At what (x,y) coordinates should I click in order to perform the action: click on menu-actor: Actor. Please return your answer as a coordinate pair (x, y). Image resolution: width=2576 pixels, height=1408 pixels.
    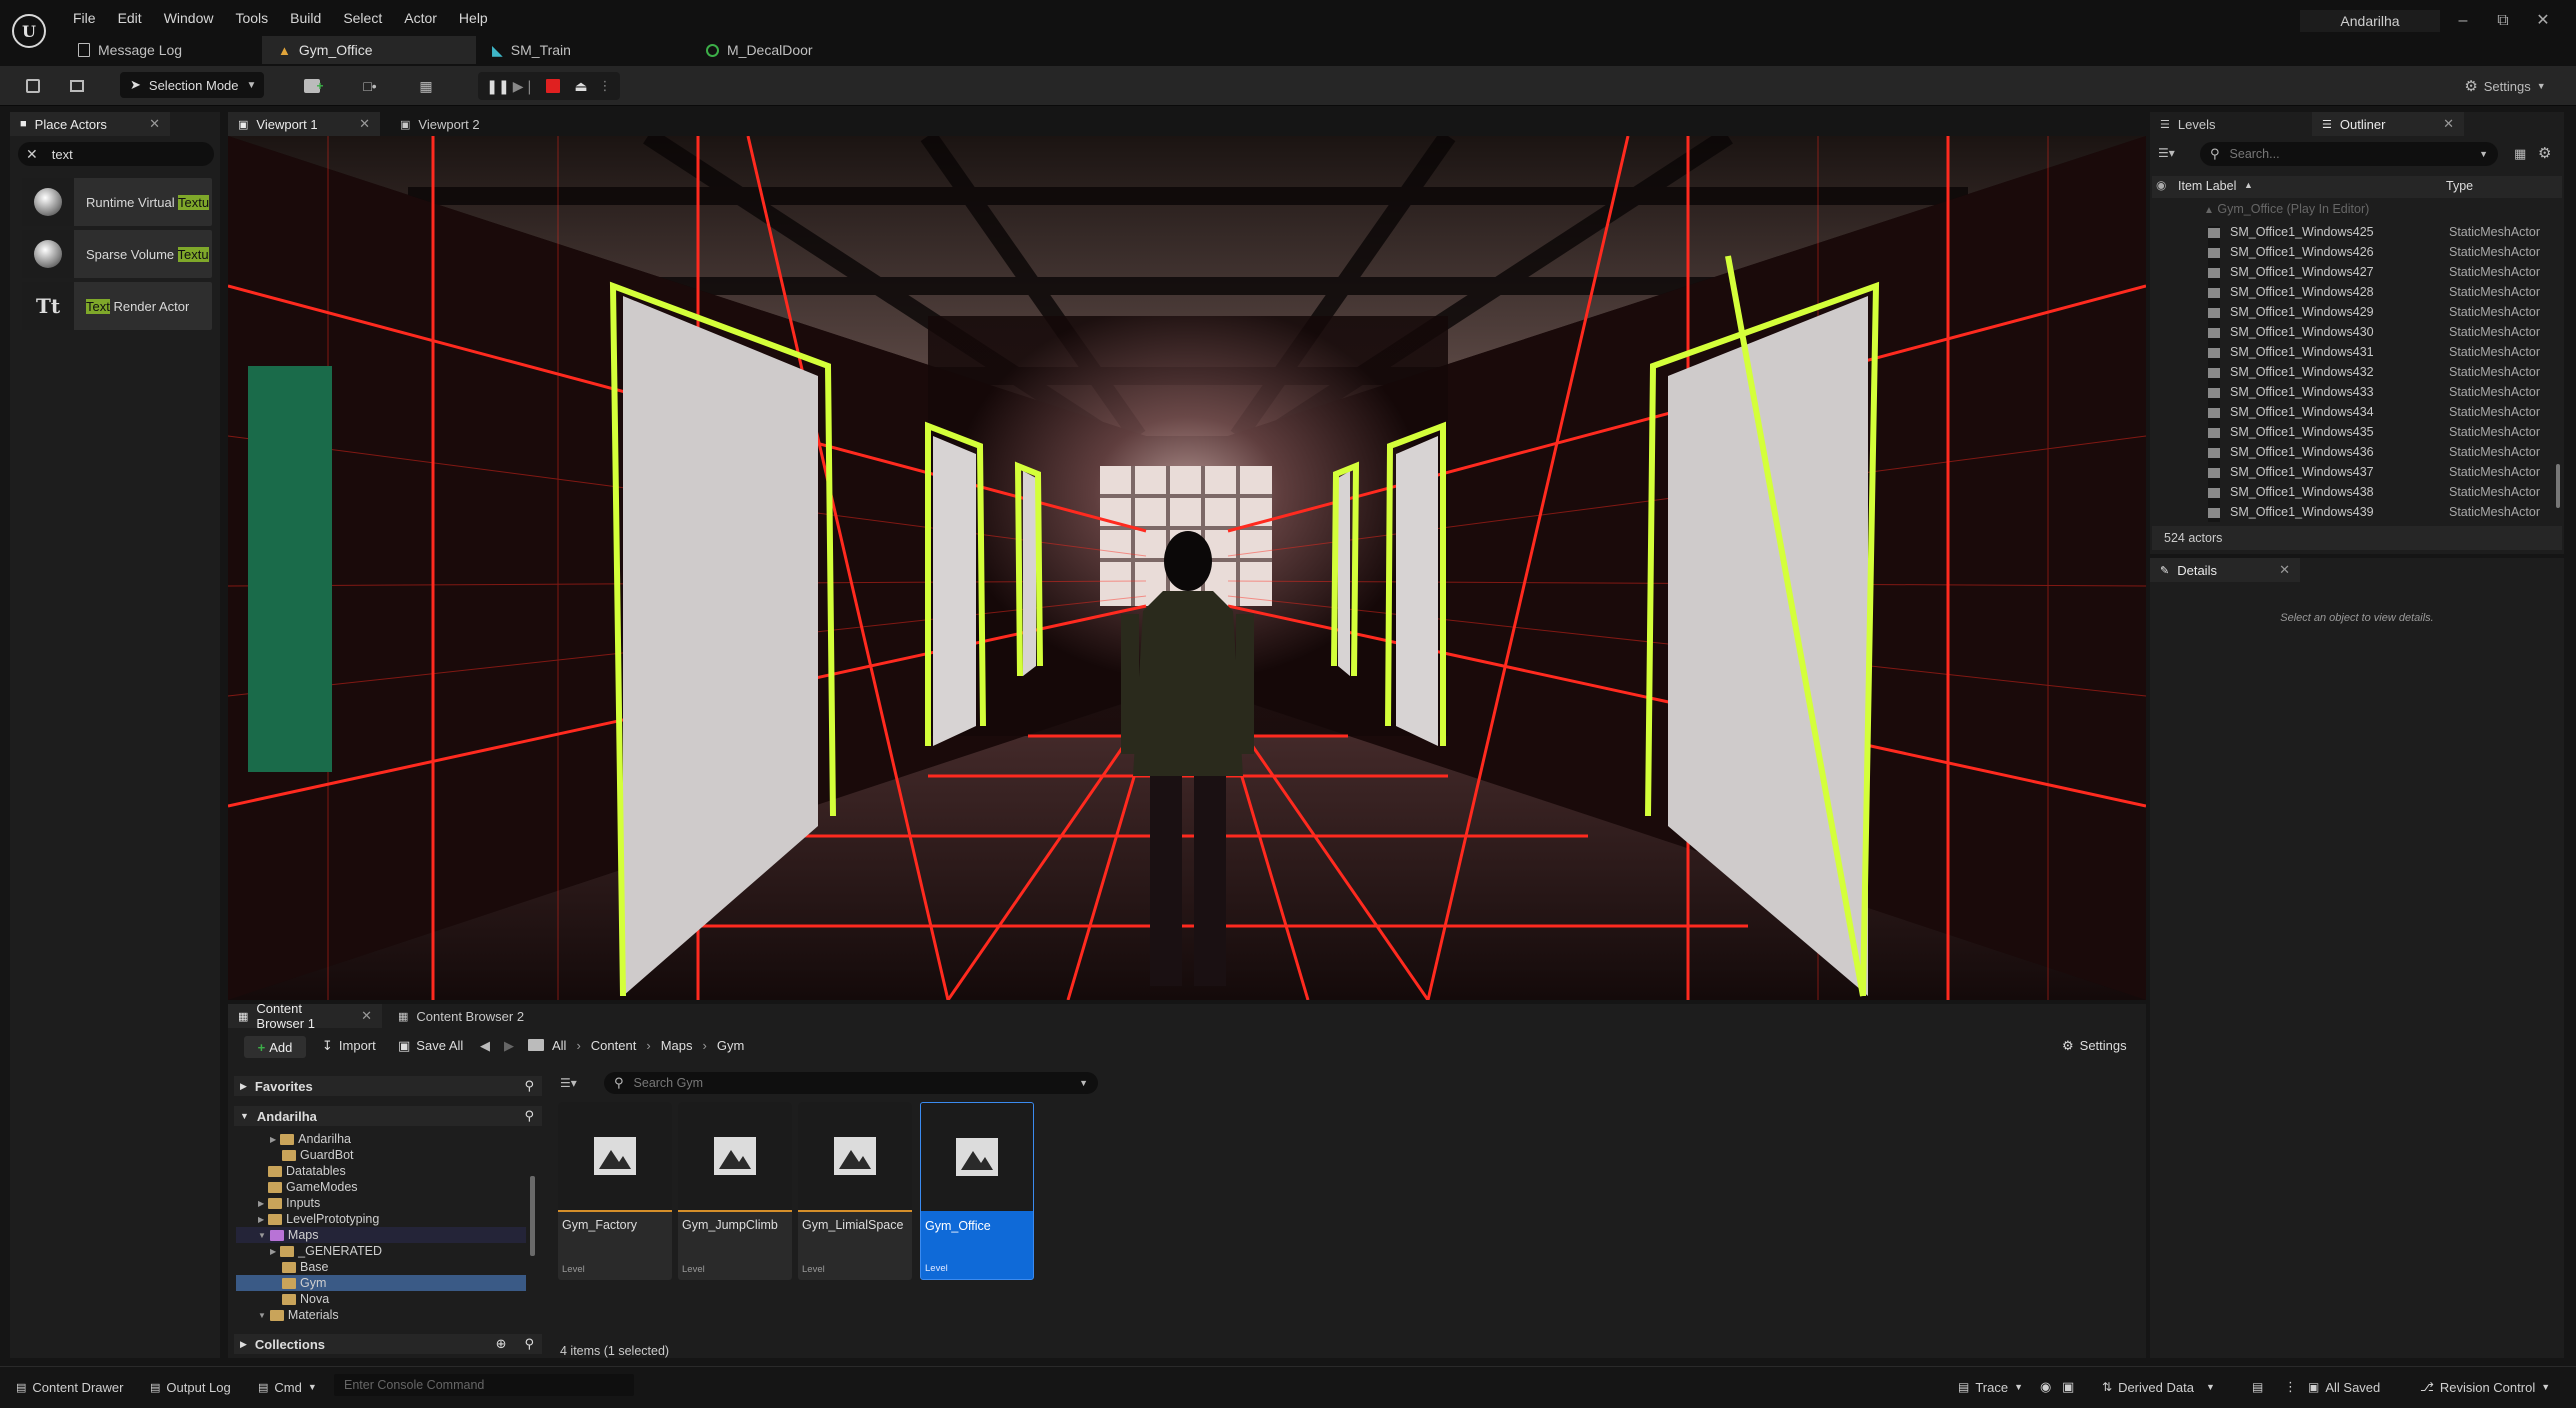
    Looking at the image, I should click on (420, 20).